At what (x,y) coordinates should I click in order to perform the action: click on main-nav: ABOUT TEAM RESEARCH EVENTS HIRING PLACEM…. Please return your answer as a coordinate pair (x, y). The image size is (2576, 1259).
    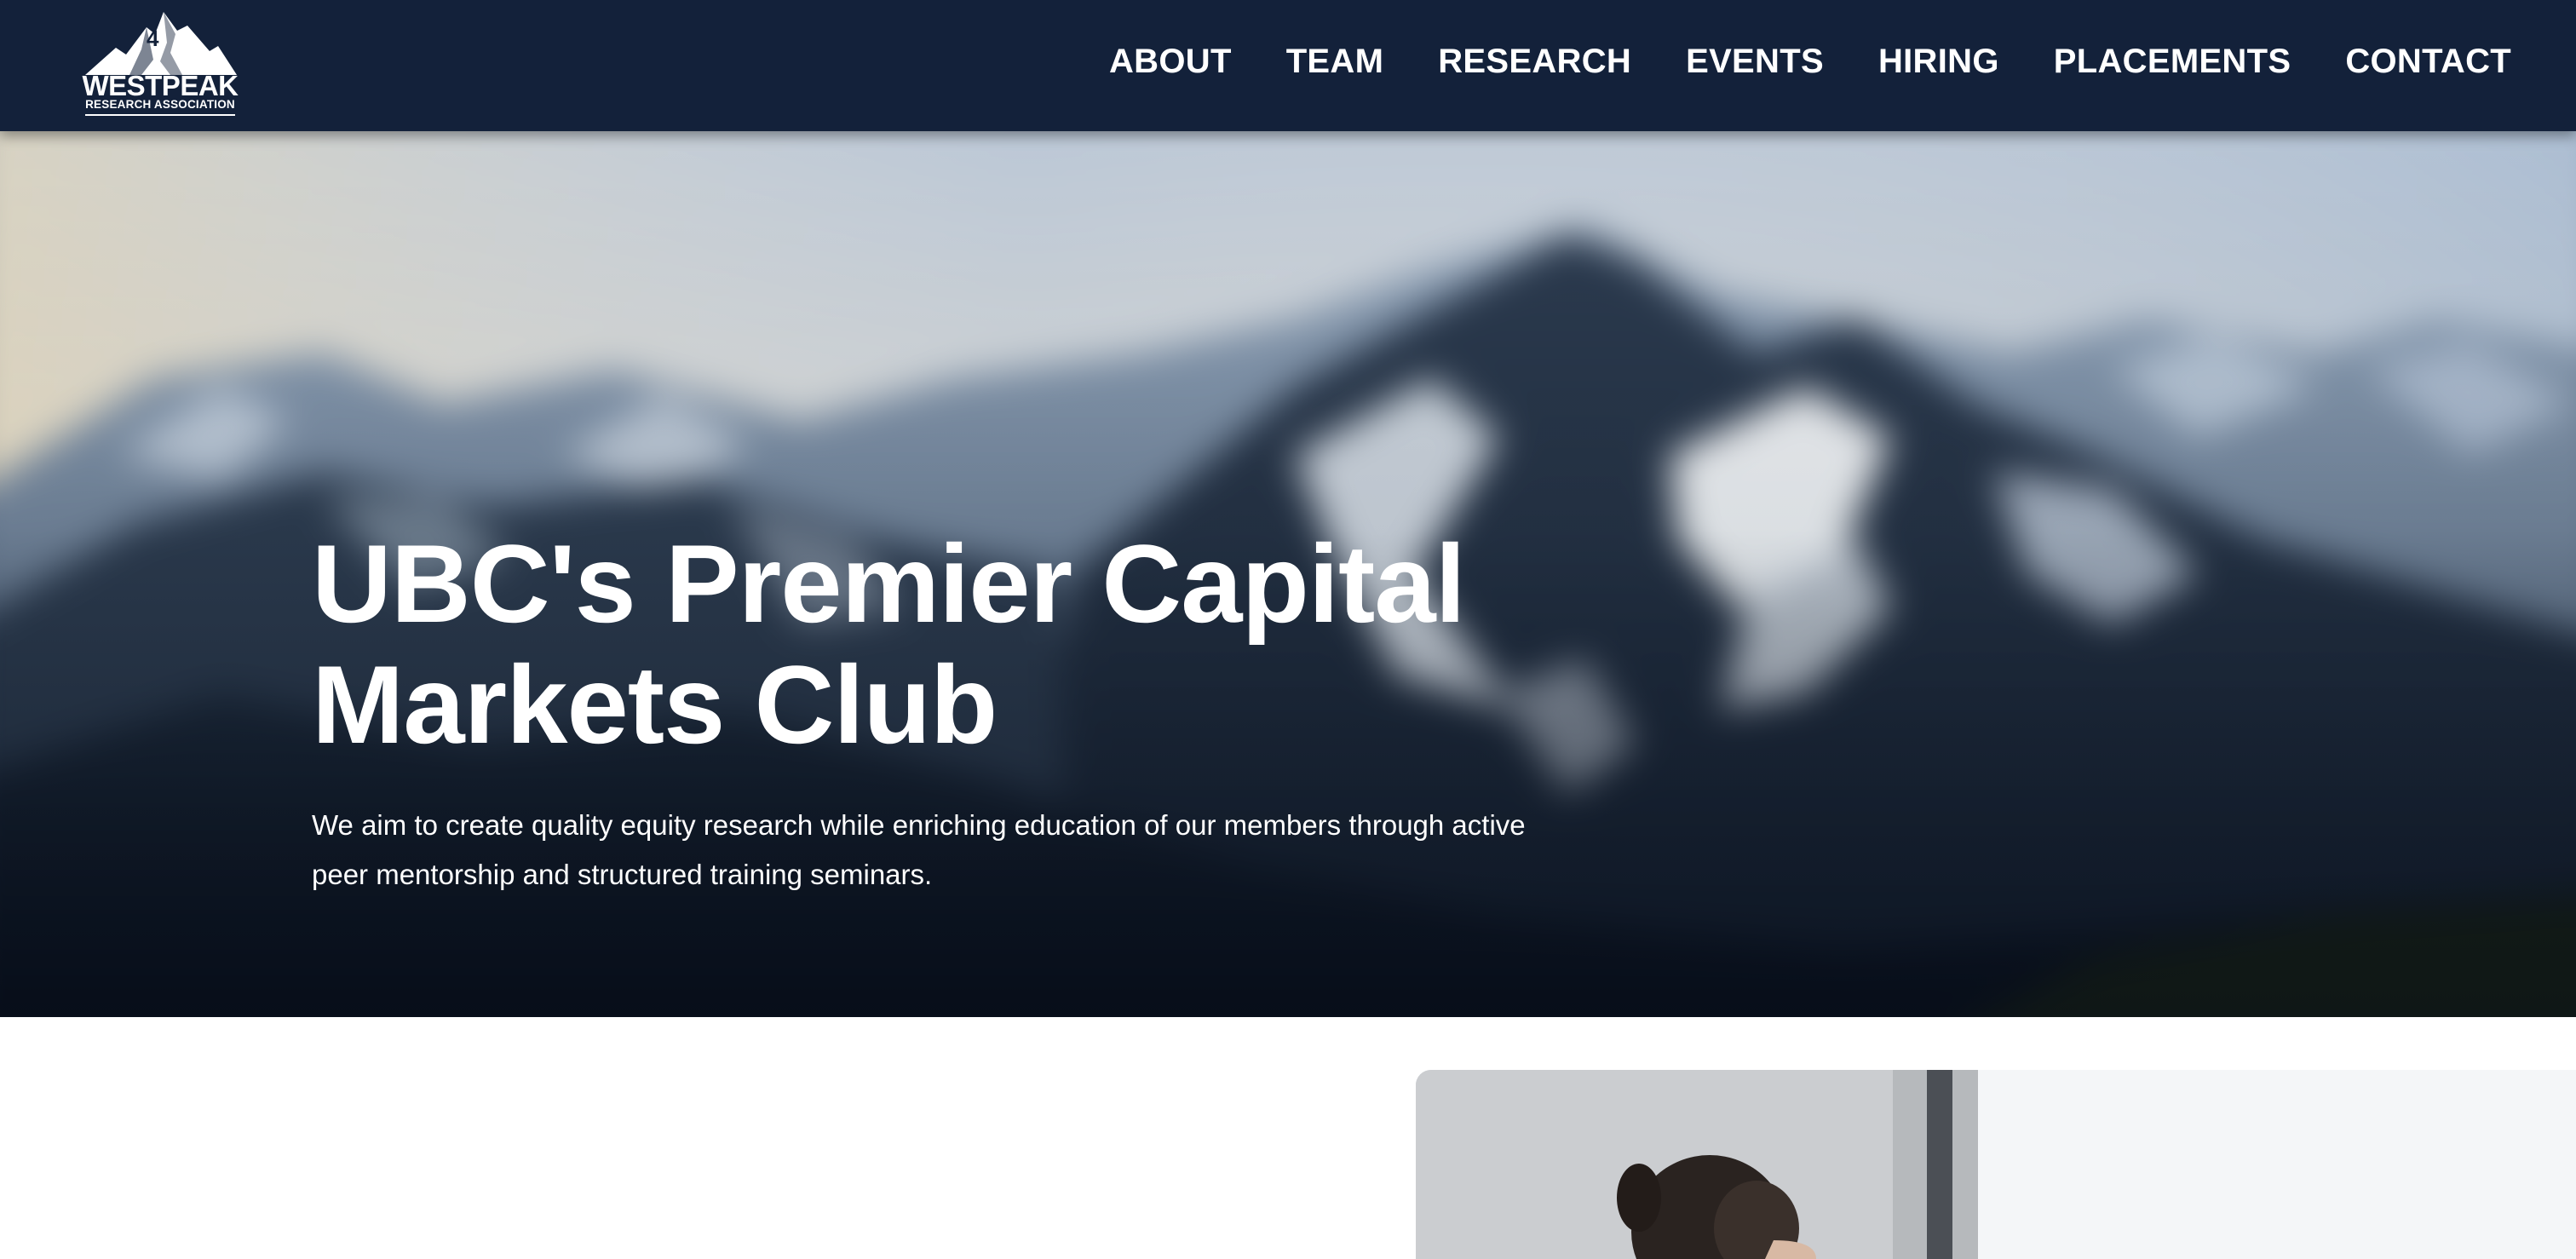
    Looking at the image, I should click on (1810, 61).